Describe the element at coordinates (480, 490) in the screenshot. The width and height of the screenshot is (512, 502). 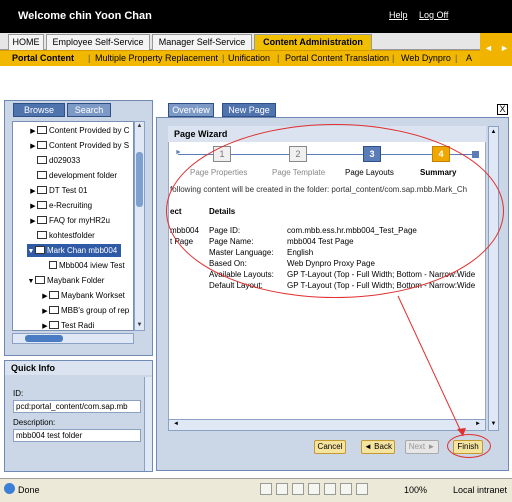
I see `security-zone: Local intranet` at that location.